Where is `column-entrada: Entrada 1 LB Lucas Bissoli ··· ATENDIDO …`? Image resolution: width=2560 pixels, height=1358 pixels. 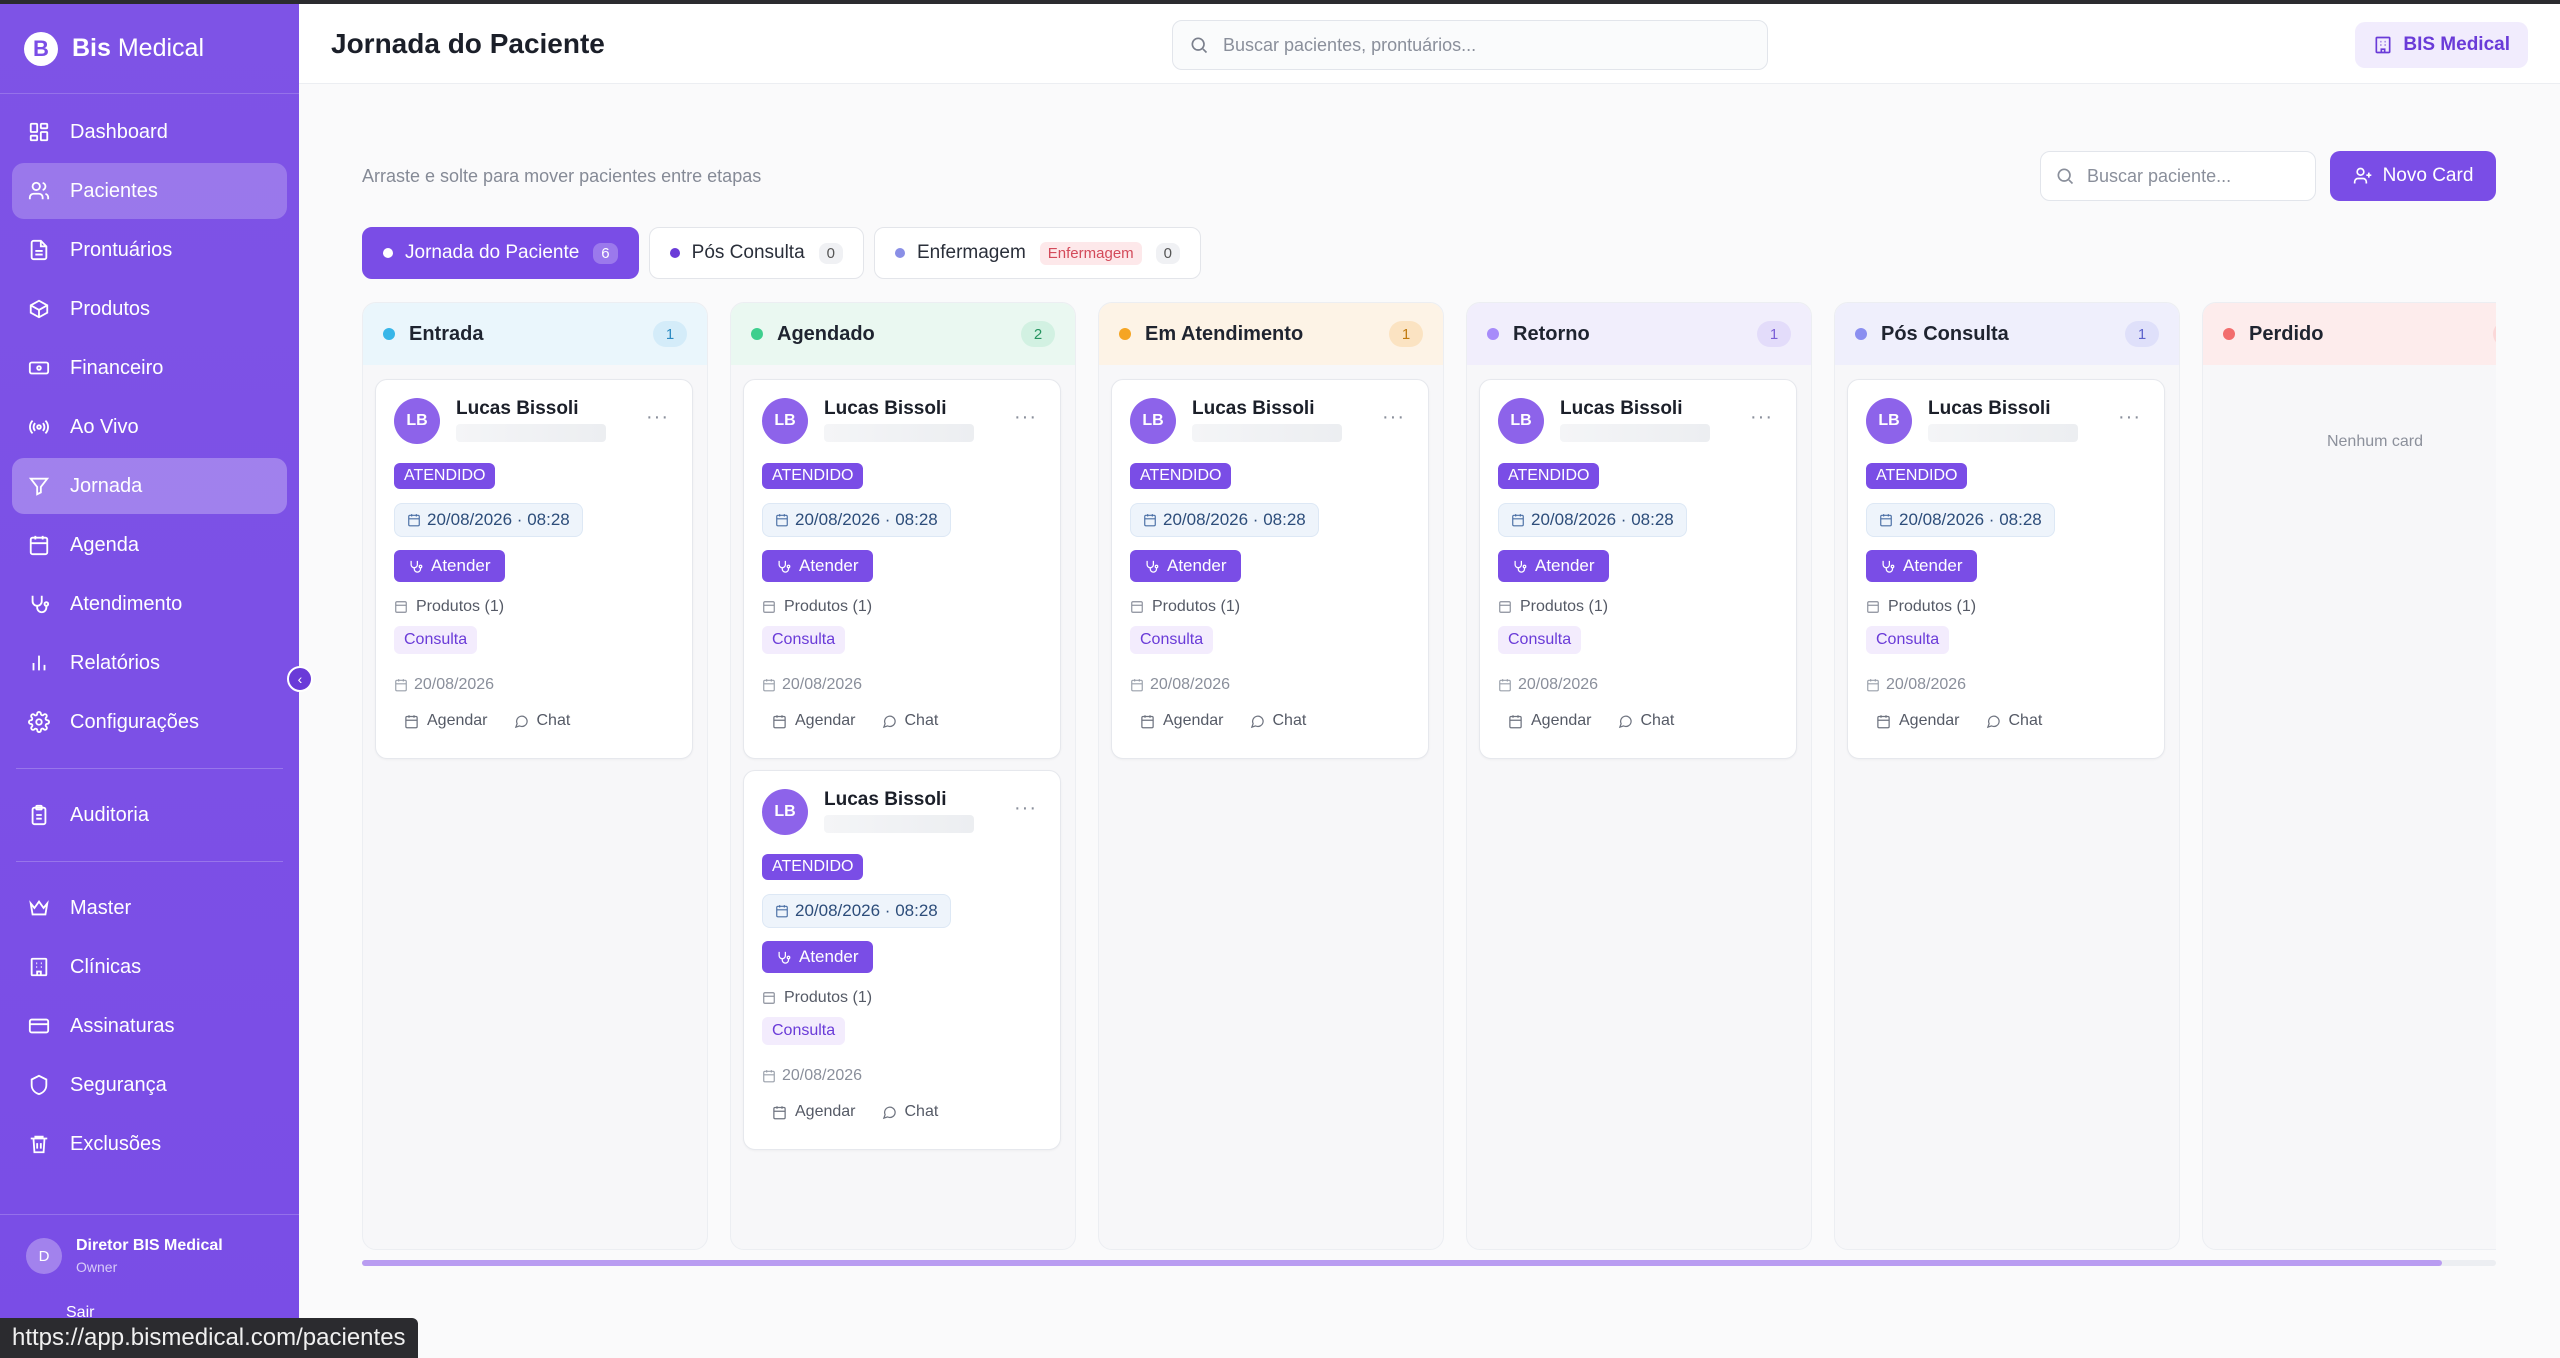
column-entrada: Entrada 1 LB Lucas Bissoli ··· ATENDIDO … is located at coordinates (535, 776).